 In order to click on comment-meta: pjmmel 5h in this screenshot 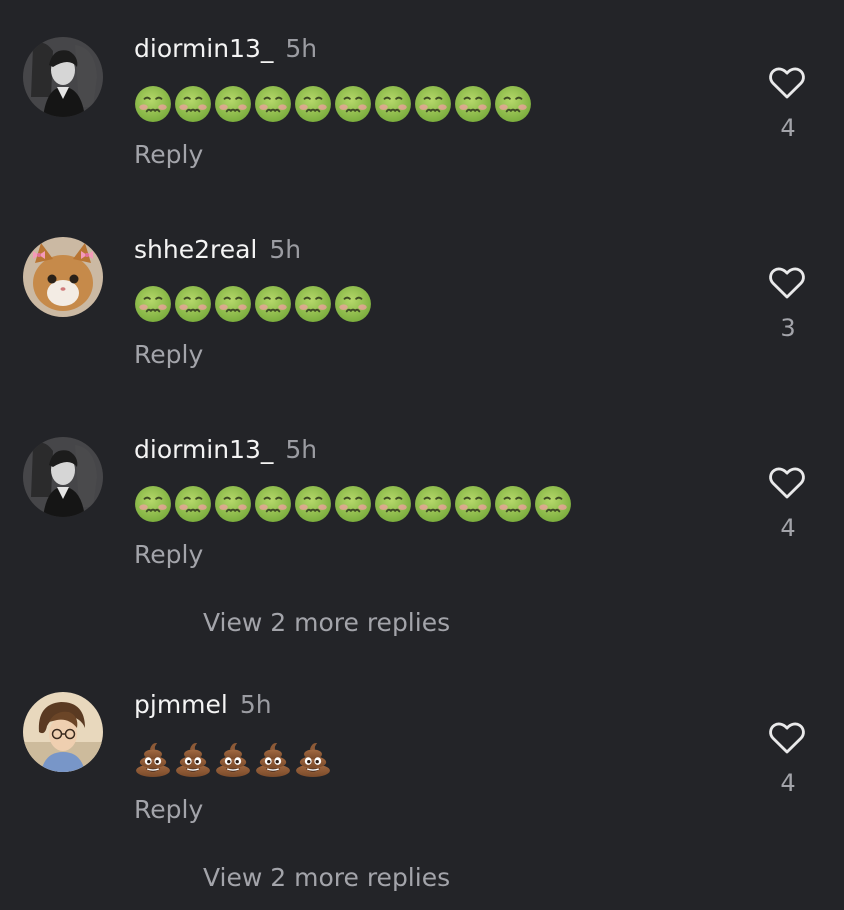, I will do `click(203, 705)`.